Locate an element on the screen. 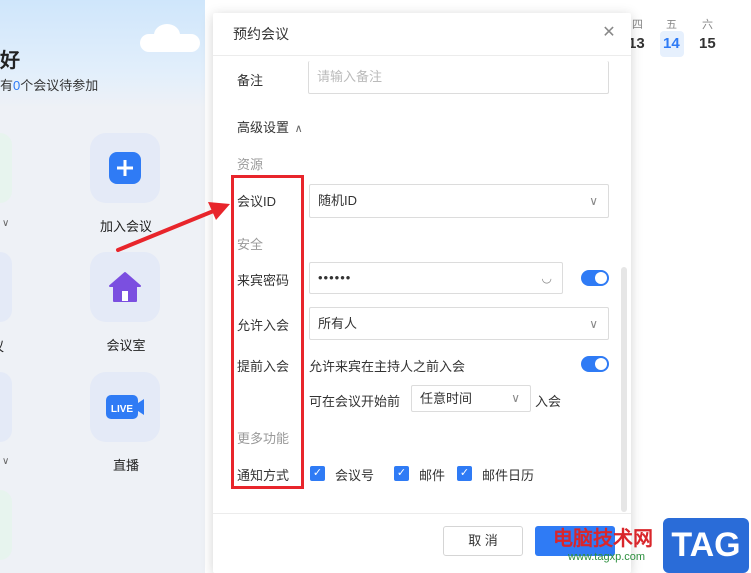 This screenshot has width=751, height=573. join-meeting-button is located at coordinates (125, 168).